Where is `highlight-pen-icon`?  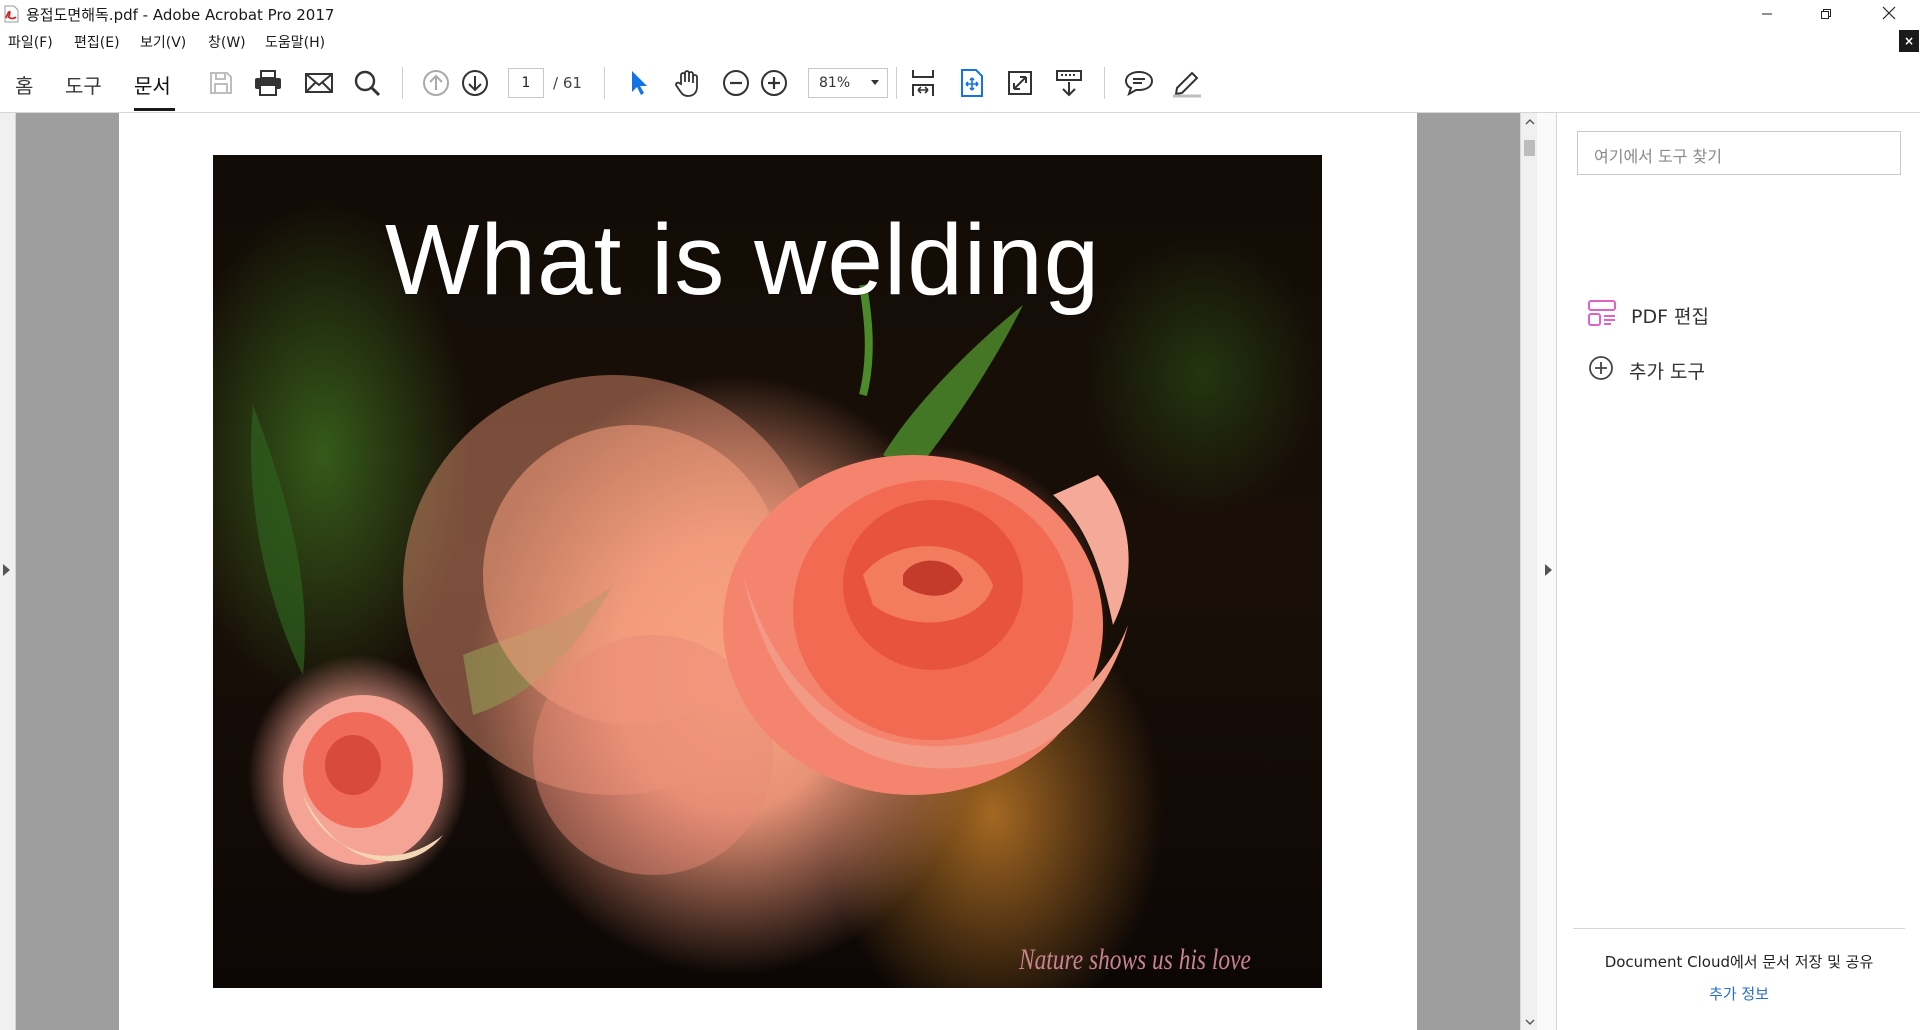 highlight-pen-icon is located at coordinates (1187, 83).